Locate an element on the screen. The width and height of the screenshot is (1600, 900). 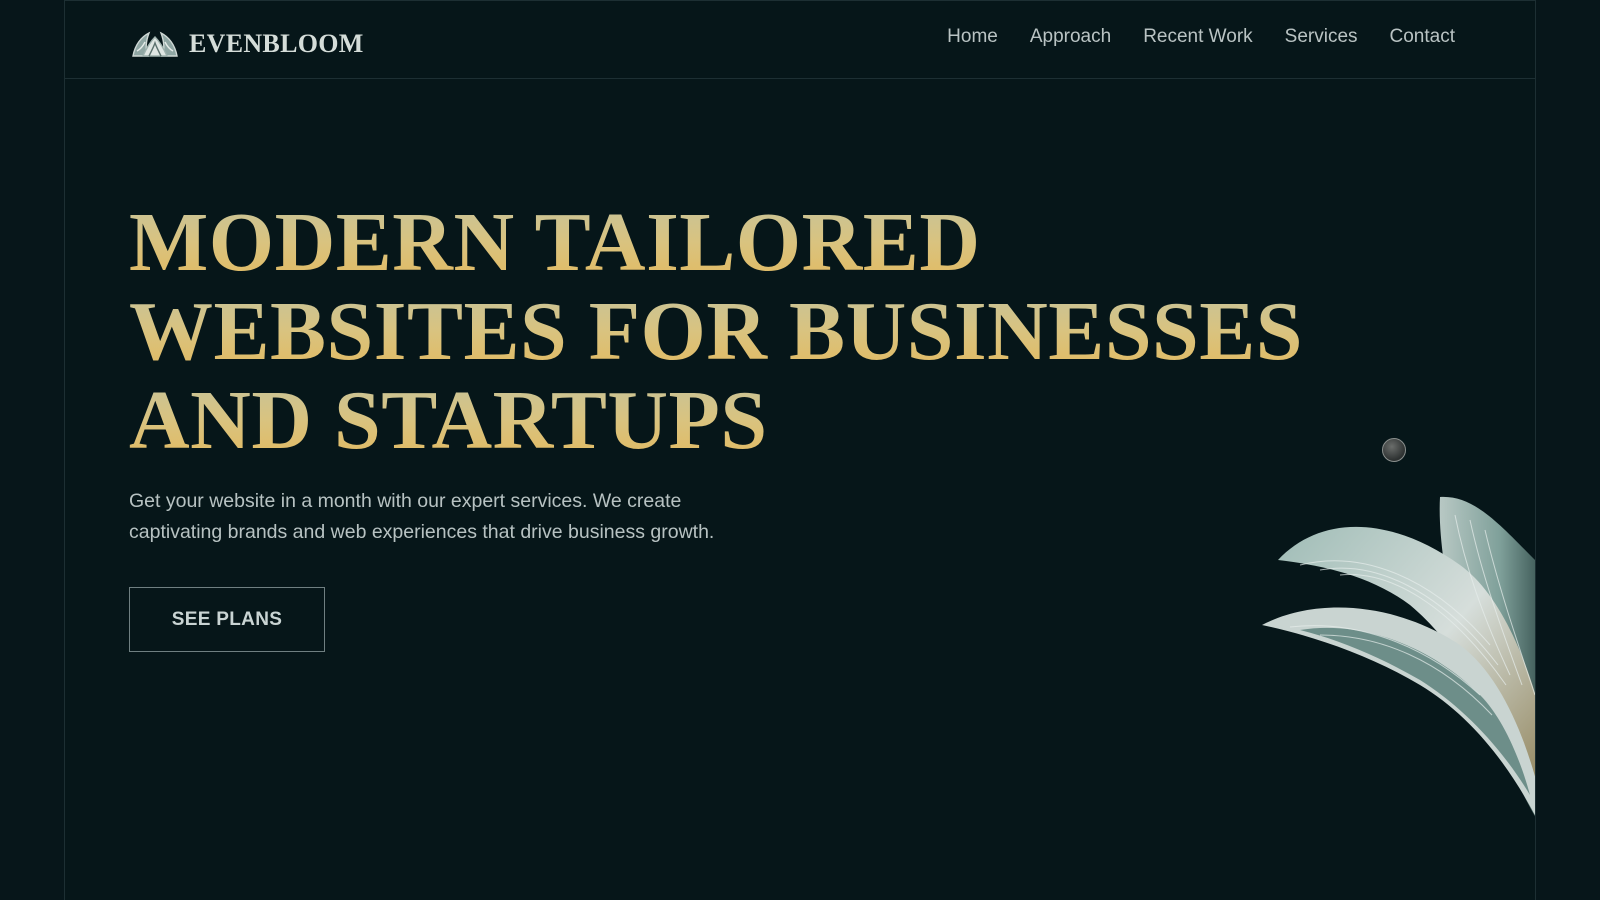
see-plans-button: SEE PLANS is located at coordinates (227, 619).